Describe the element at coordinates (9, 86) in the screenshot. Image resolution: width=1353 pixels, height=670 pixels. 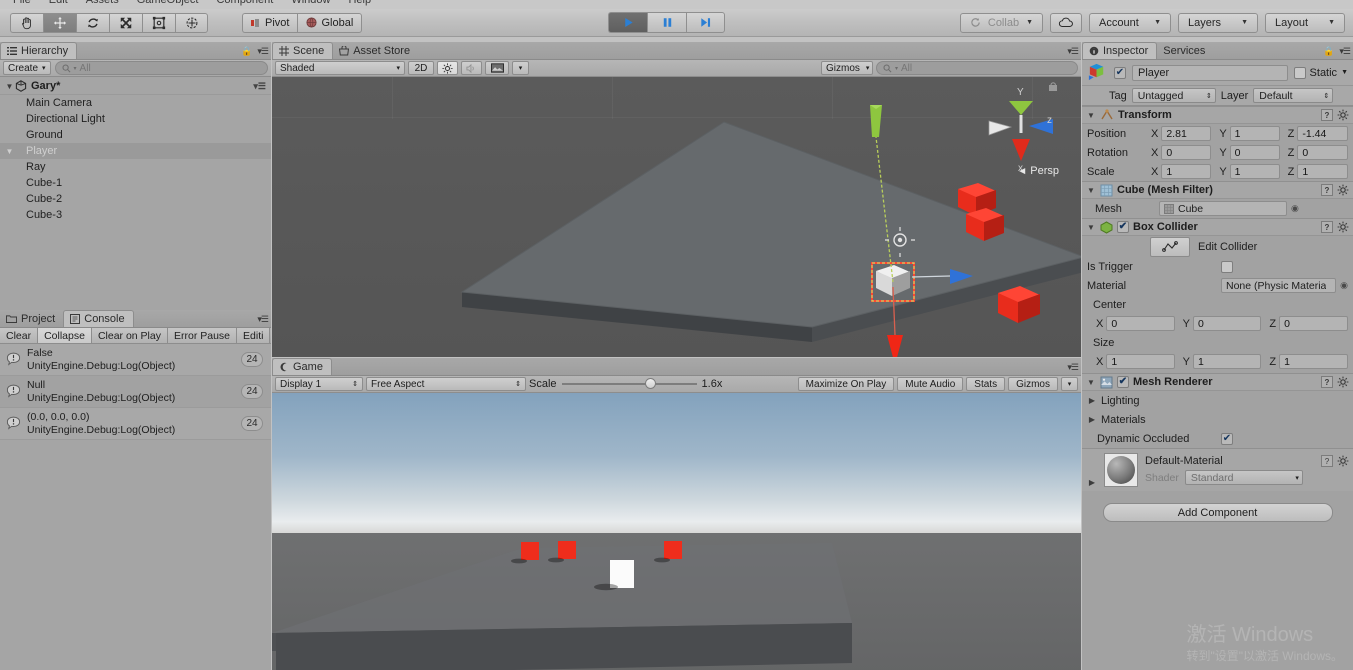
I see `scene-foldout-icon: ▼` at that location.